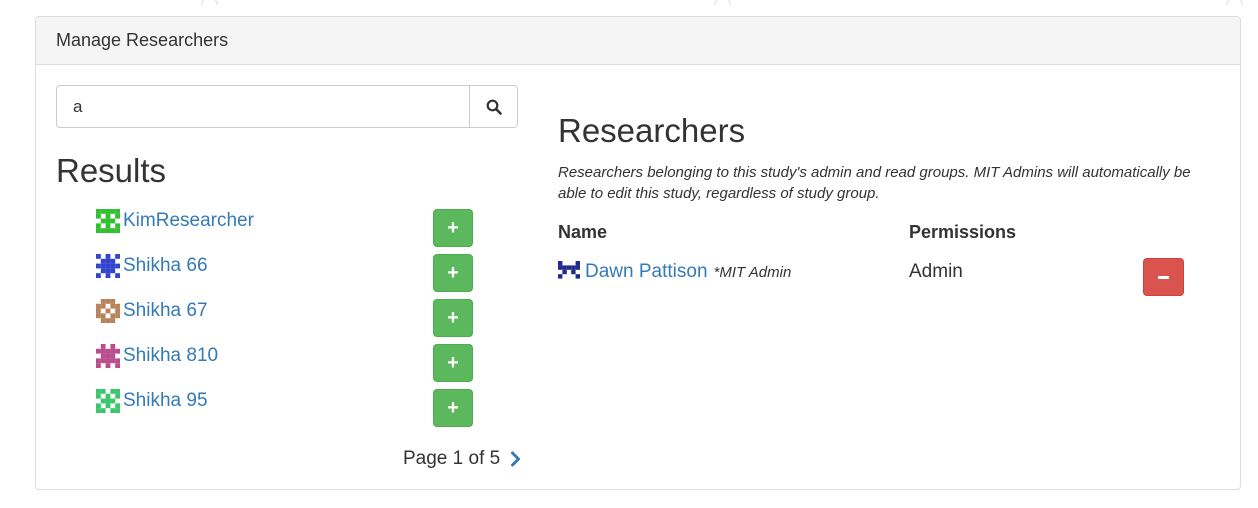  What do you see at coordinates (188, 220) in the screenshot?
I see `researcher-name: KimResearcher` at bounding box center [188, 220].